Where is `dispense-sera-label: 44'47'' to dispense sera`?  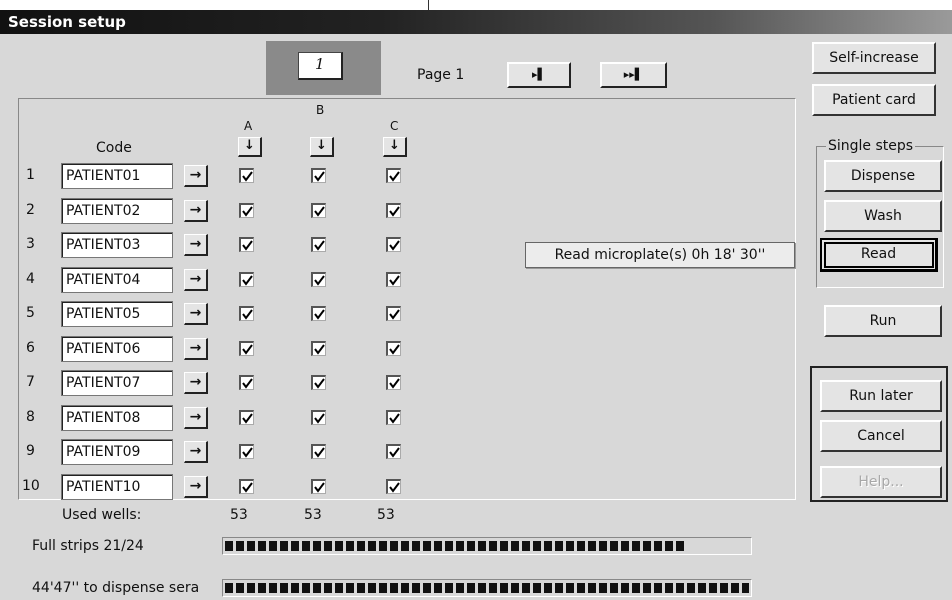 dispense-sera-label: 44'47'' to dispense sera is located at coordinates (116, 588).